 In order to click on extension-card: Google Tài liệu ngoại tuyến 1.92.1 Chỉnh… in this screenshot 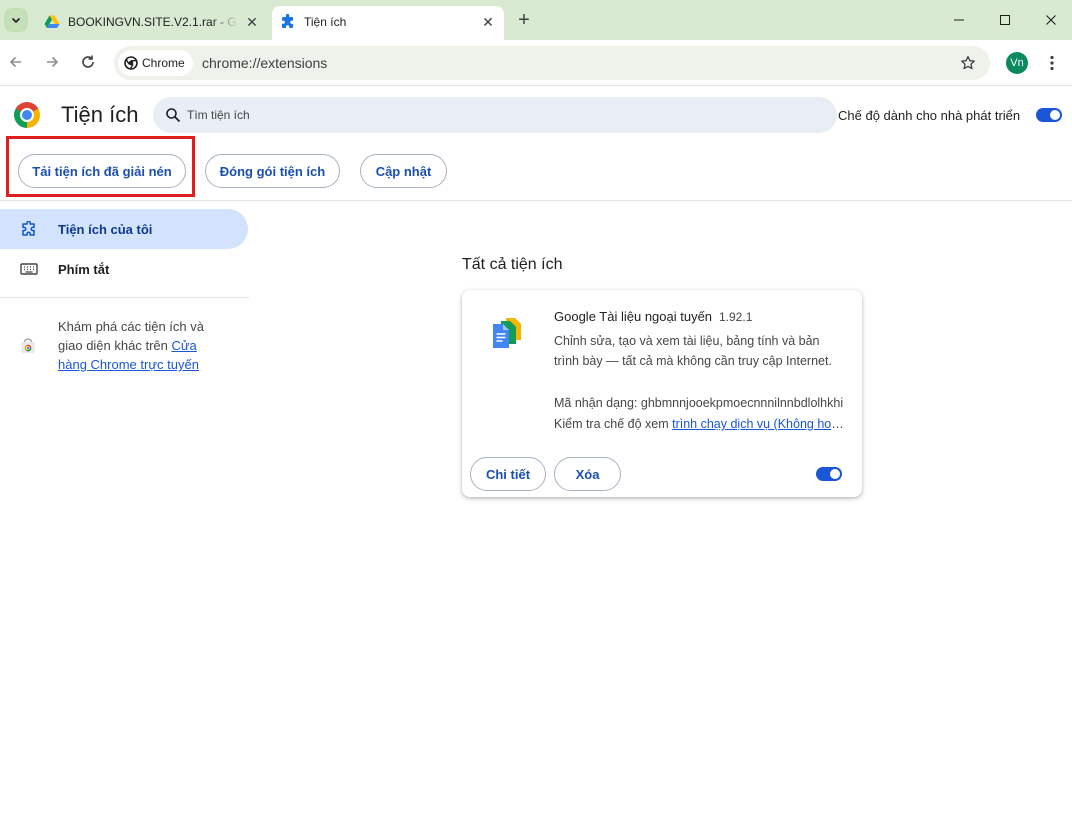, I will do `click(662, 393)`.